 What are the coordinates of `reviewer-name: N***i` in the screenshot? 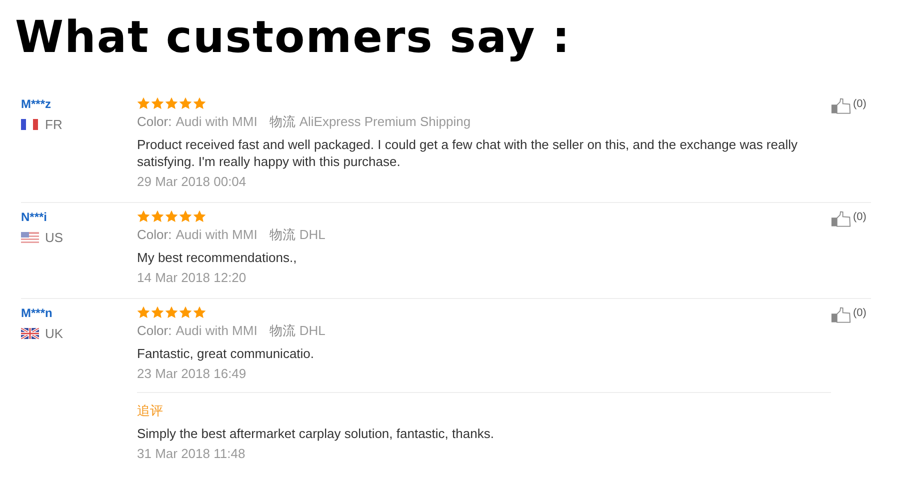 It's located at (34, 217).